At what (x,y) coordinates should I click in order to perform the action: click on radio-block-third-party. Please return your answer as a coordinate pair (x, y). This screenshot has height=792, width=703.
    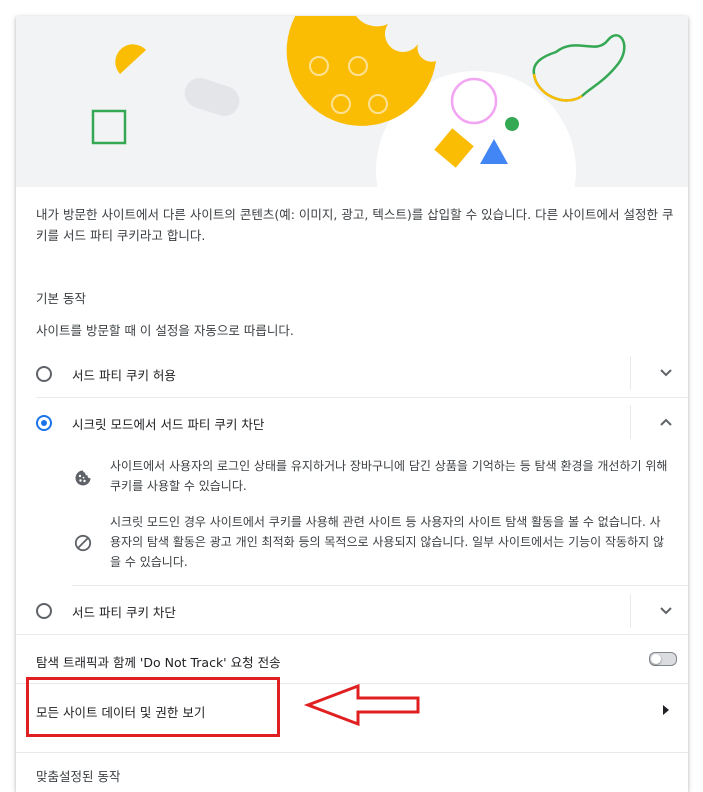
    Looking at the image, I should click on (44, 611).